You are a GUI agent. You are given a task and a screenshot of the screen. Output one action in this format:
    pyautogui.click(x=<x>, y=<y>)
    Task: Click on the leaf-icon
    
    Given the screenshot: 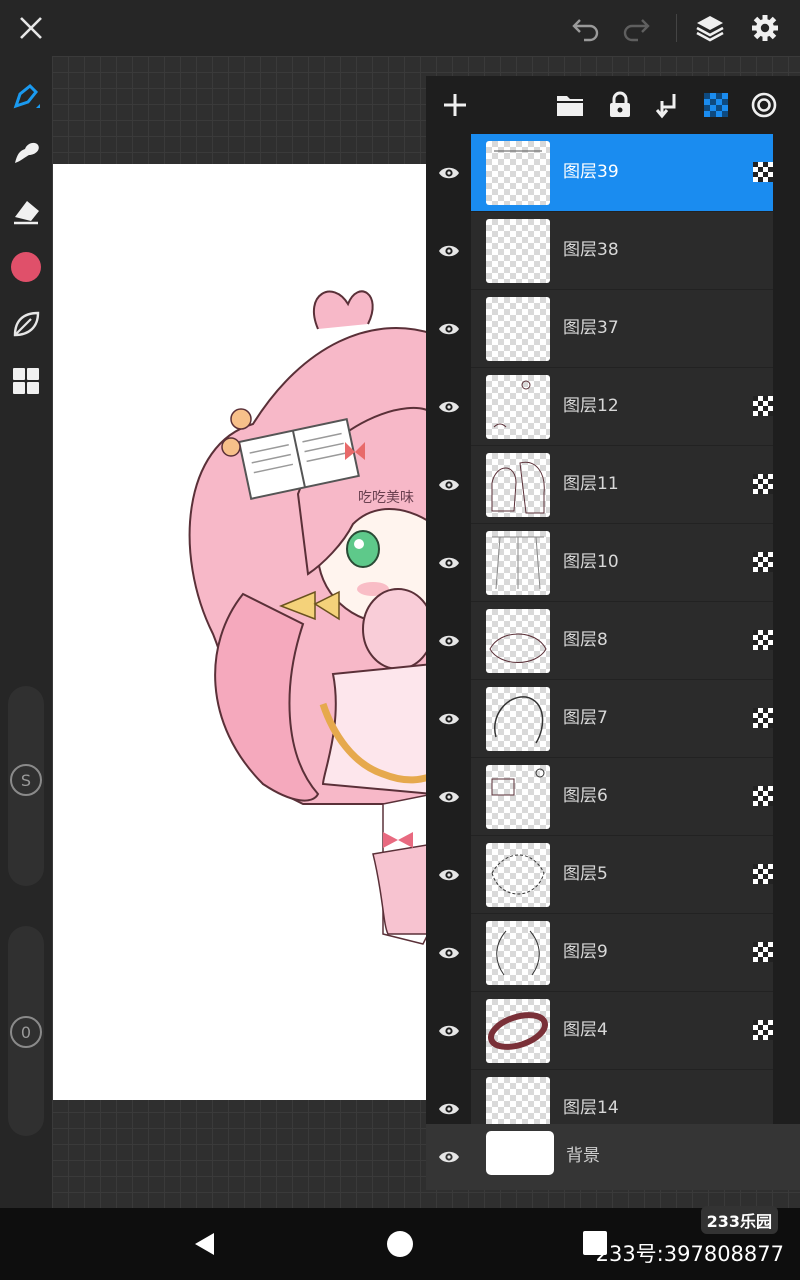 What is the action you would take?
    pyautogui.click(x=26, y=324)
    